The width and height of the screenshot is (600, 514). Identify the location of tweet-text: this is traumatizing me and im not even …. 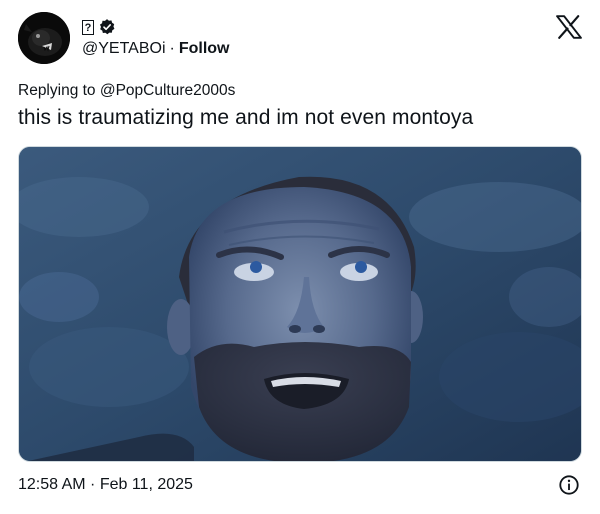
(246, 117).